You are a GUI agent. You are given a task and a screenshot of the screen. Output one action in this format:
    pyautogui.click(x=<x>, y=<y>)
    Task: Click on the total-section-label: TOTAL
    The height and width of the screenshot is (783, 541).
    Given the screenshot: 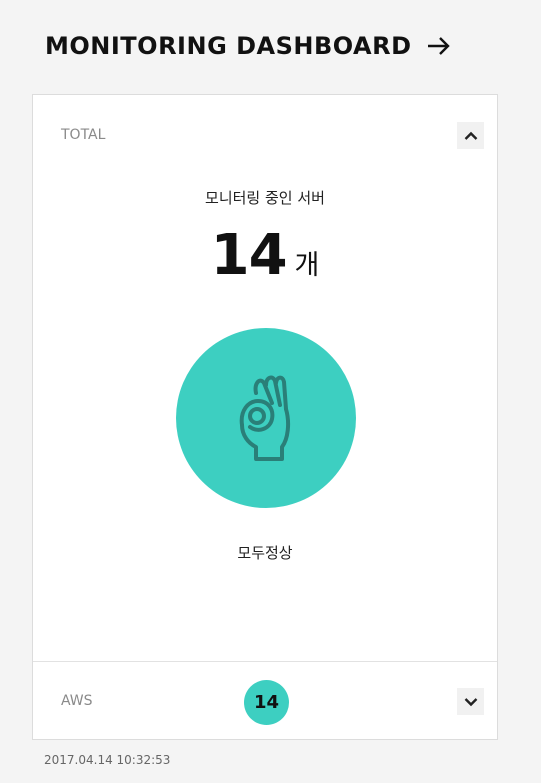 What is the action you would take?
    pyautogui.click(x=83, y=135)
    